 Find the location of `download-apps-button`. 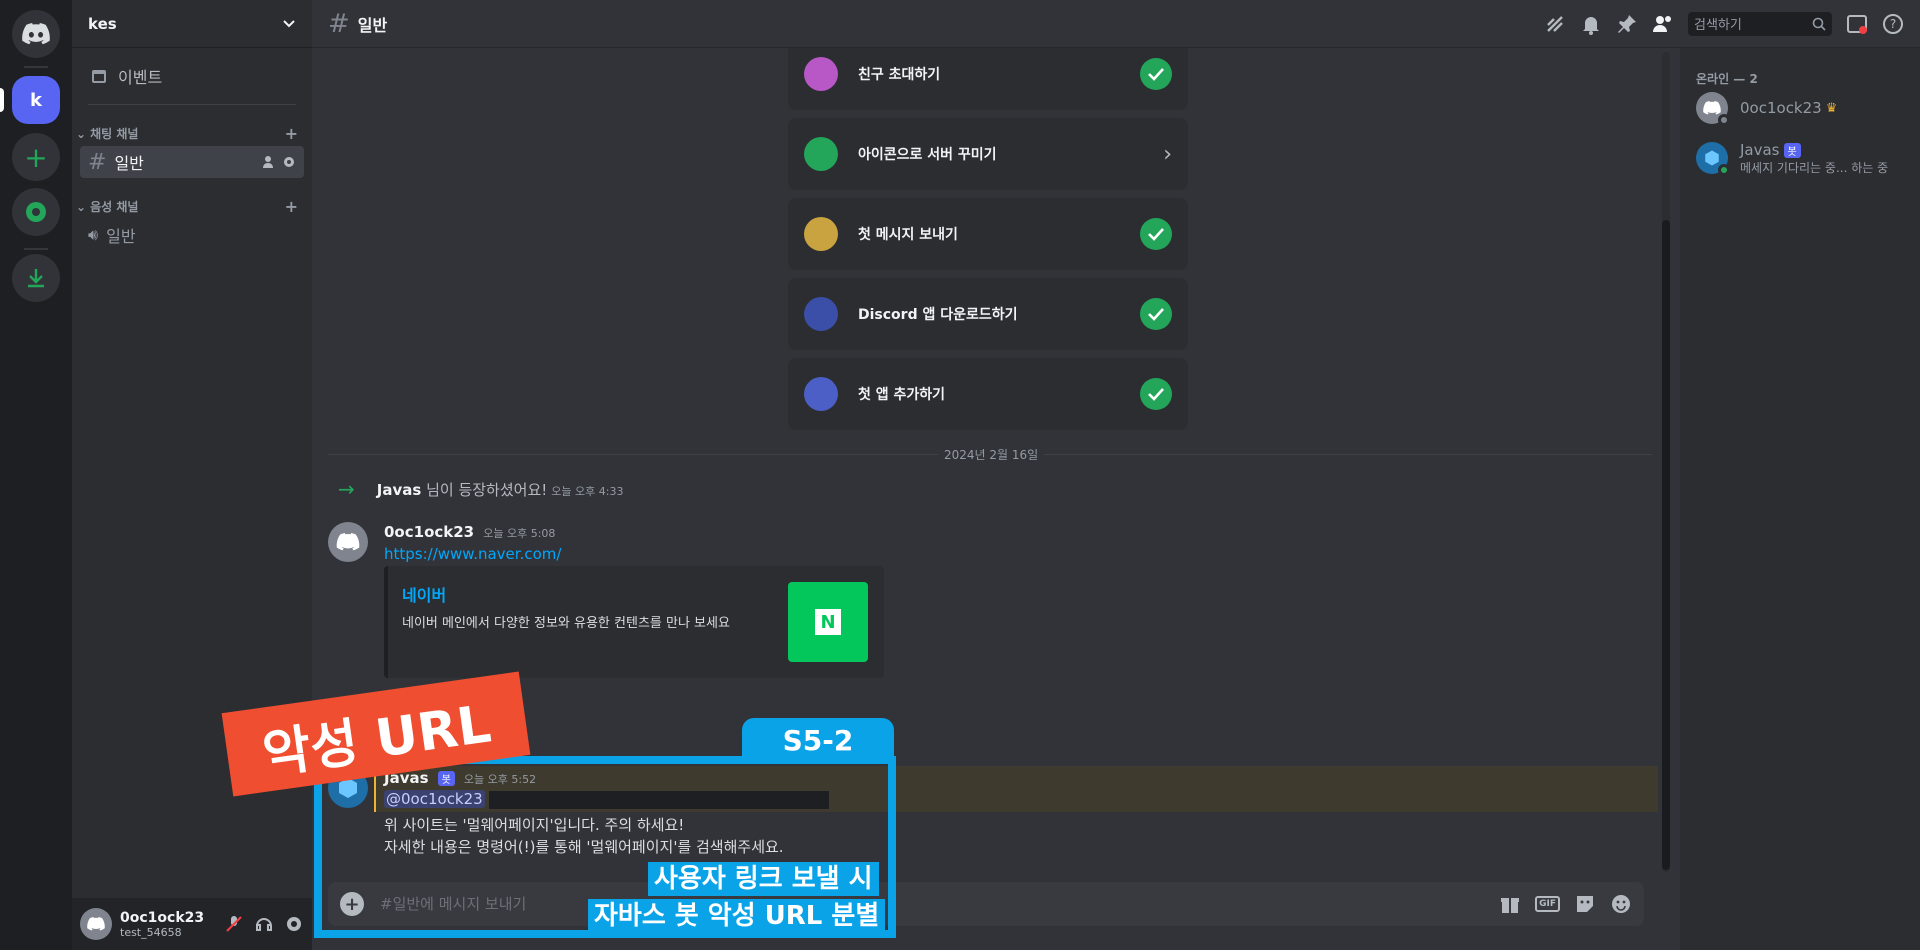

download-apps-button is located at coordinates (36, 278).